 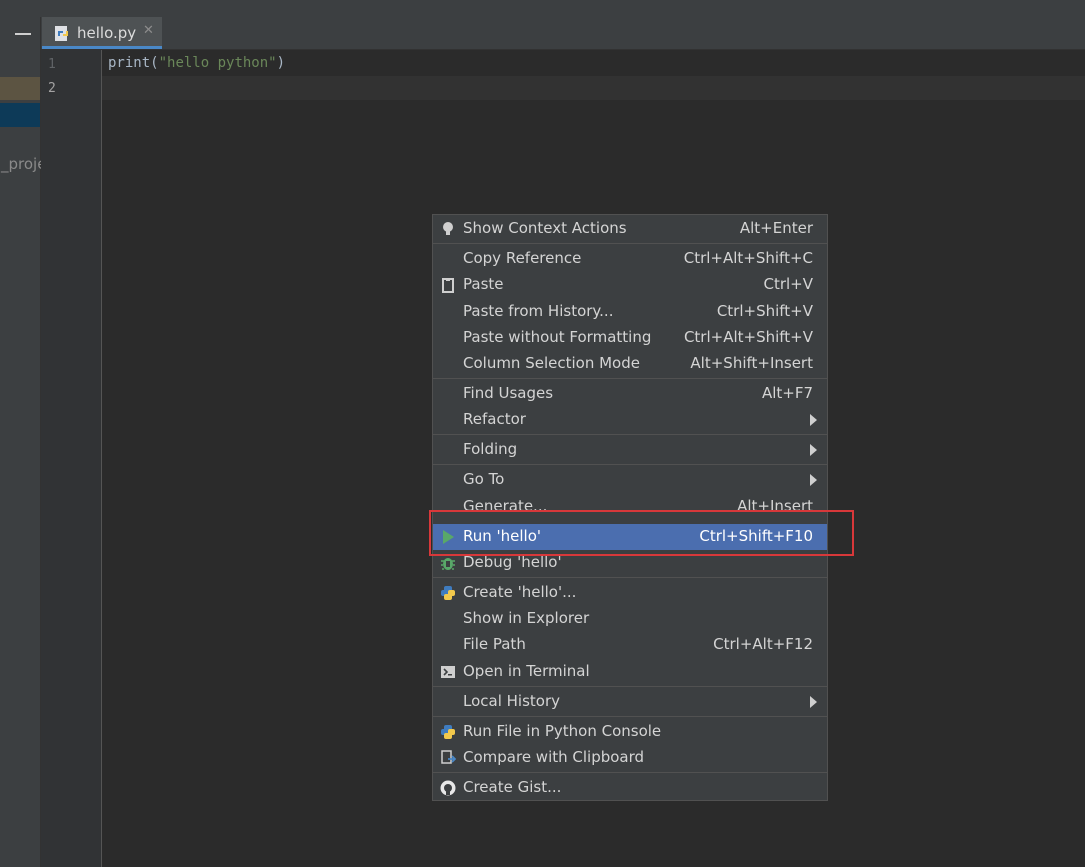 What do you see at coordinates (448, 593) in the screenshot?
I see `python-icon` at bounding box center [448, 593].